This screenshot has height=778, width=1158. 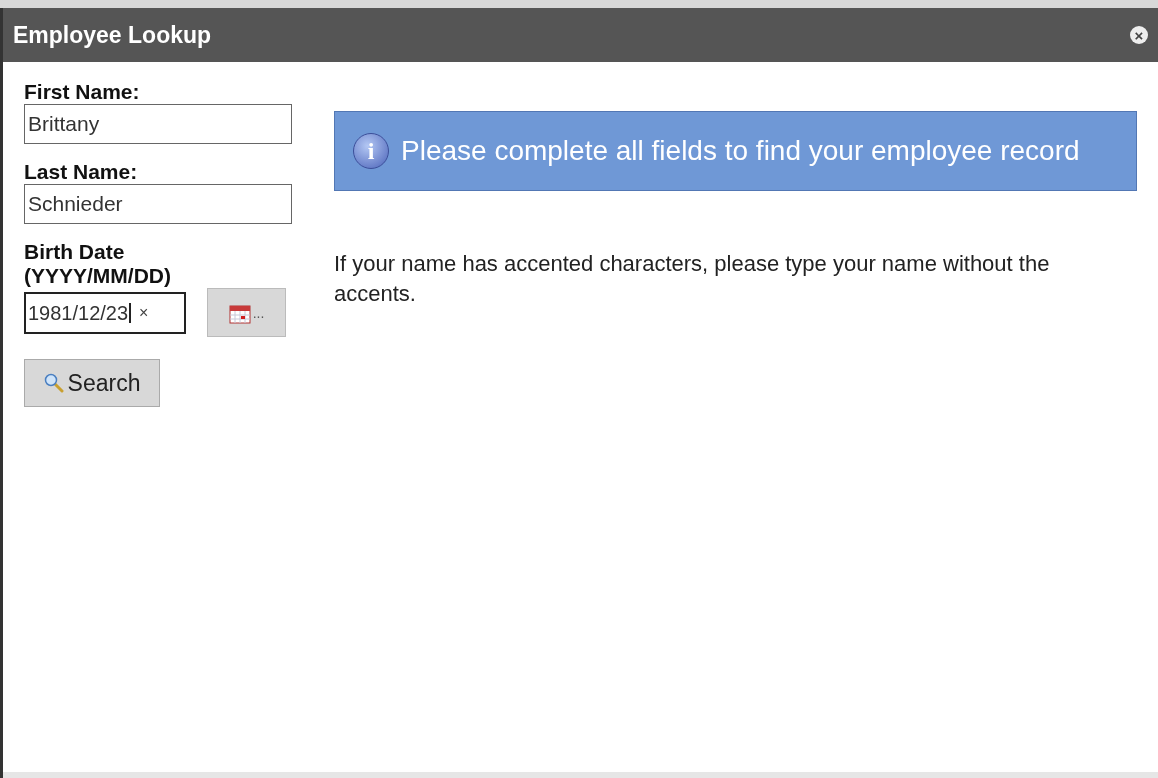 I want to click on date-value: 1981/12/23, so click(x=80, y=312).